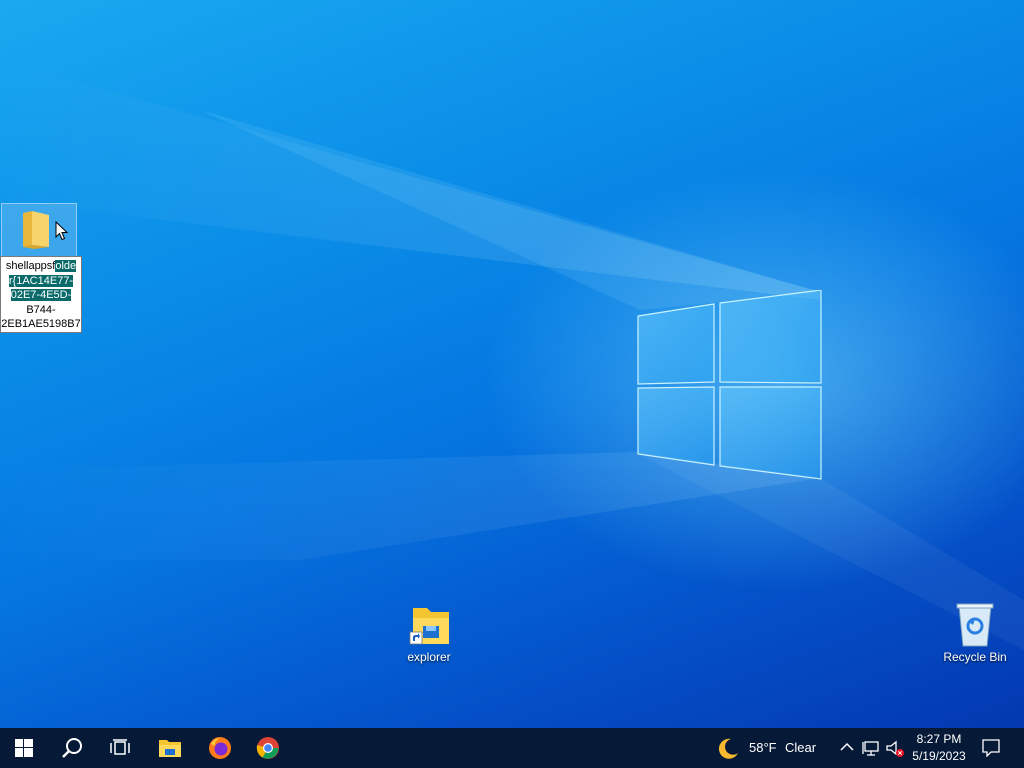 The image size is (1024, 768). Describe the element at coordinates (991, 748) in the screenshot. I see `notification-icon` at that location.